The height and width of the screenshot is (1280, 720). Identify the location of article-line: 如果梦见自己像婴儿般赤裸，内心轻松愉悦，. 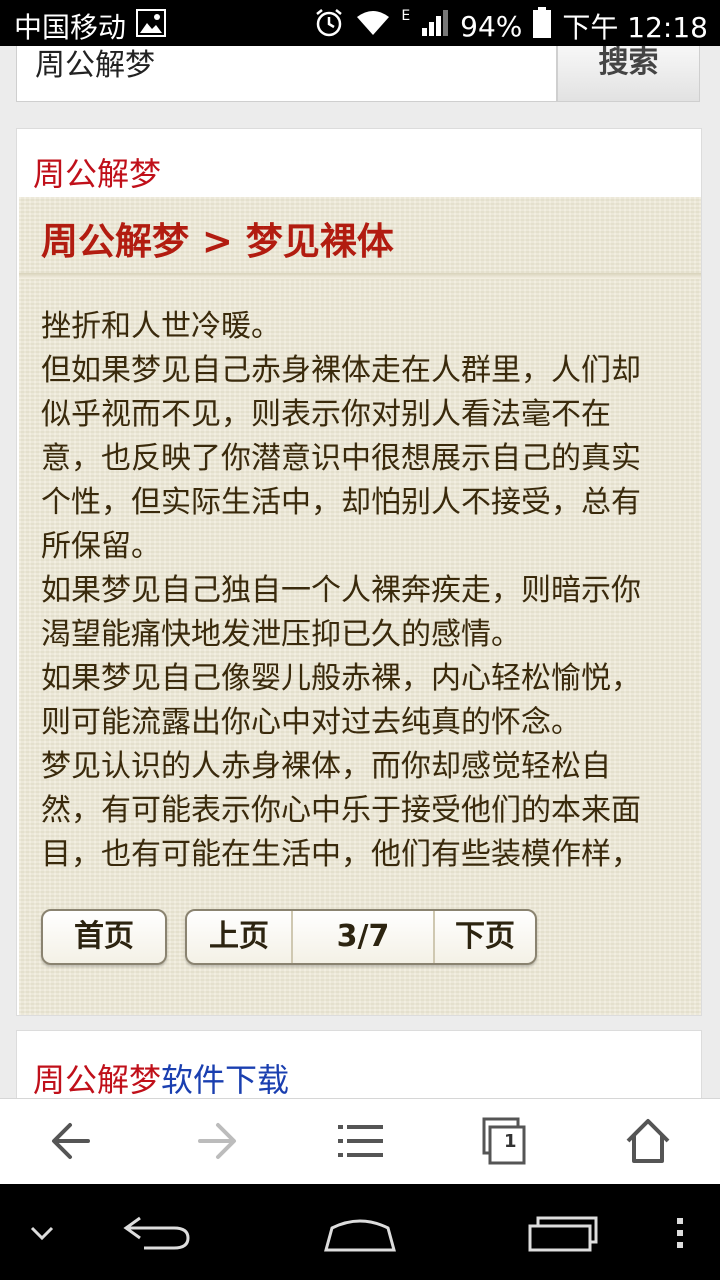
(341, 678).